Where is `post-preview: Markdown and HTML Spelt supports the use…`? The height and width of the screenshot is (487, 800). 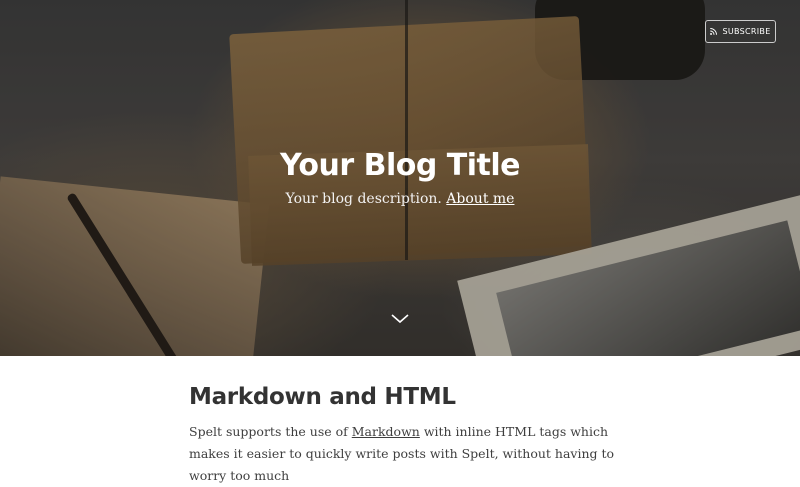 post-preview: Markdown and HTML Spelt supports the use… is located at coordinates (409, 421).